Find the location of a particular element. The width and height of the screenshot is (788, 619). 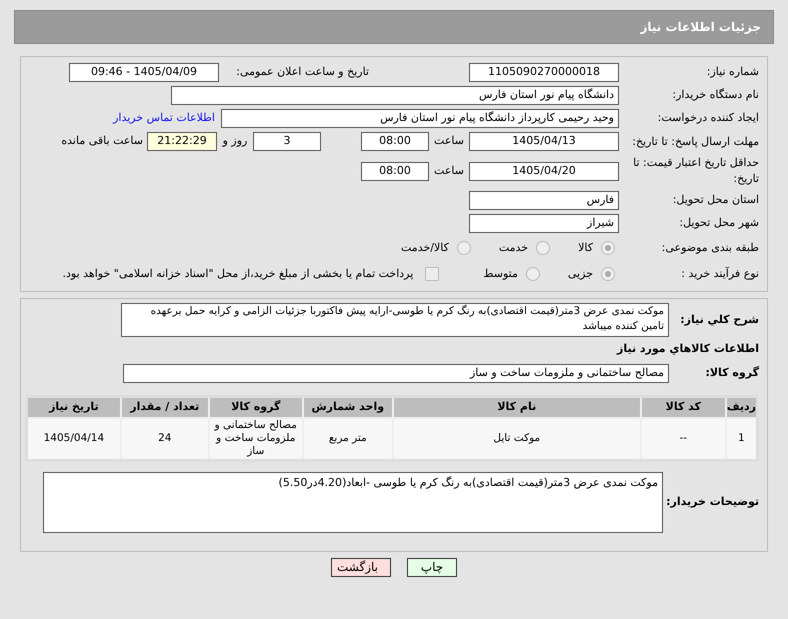

field-label: طبقه بندی موضوعی: is located at coordinates (709, 248).